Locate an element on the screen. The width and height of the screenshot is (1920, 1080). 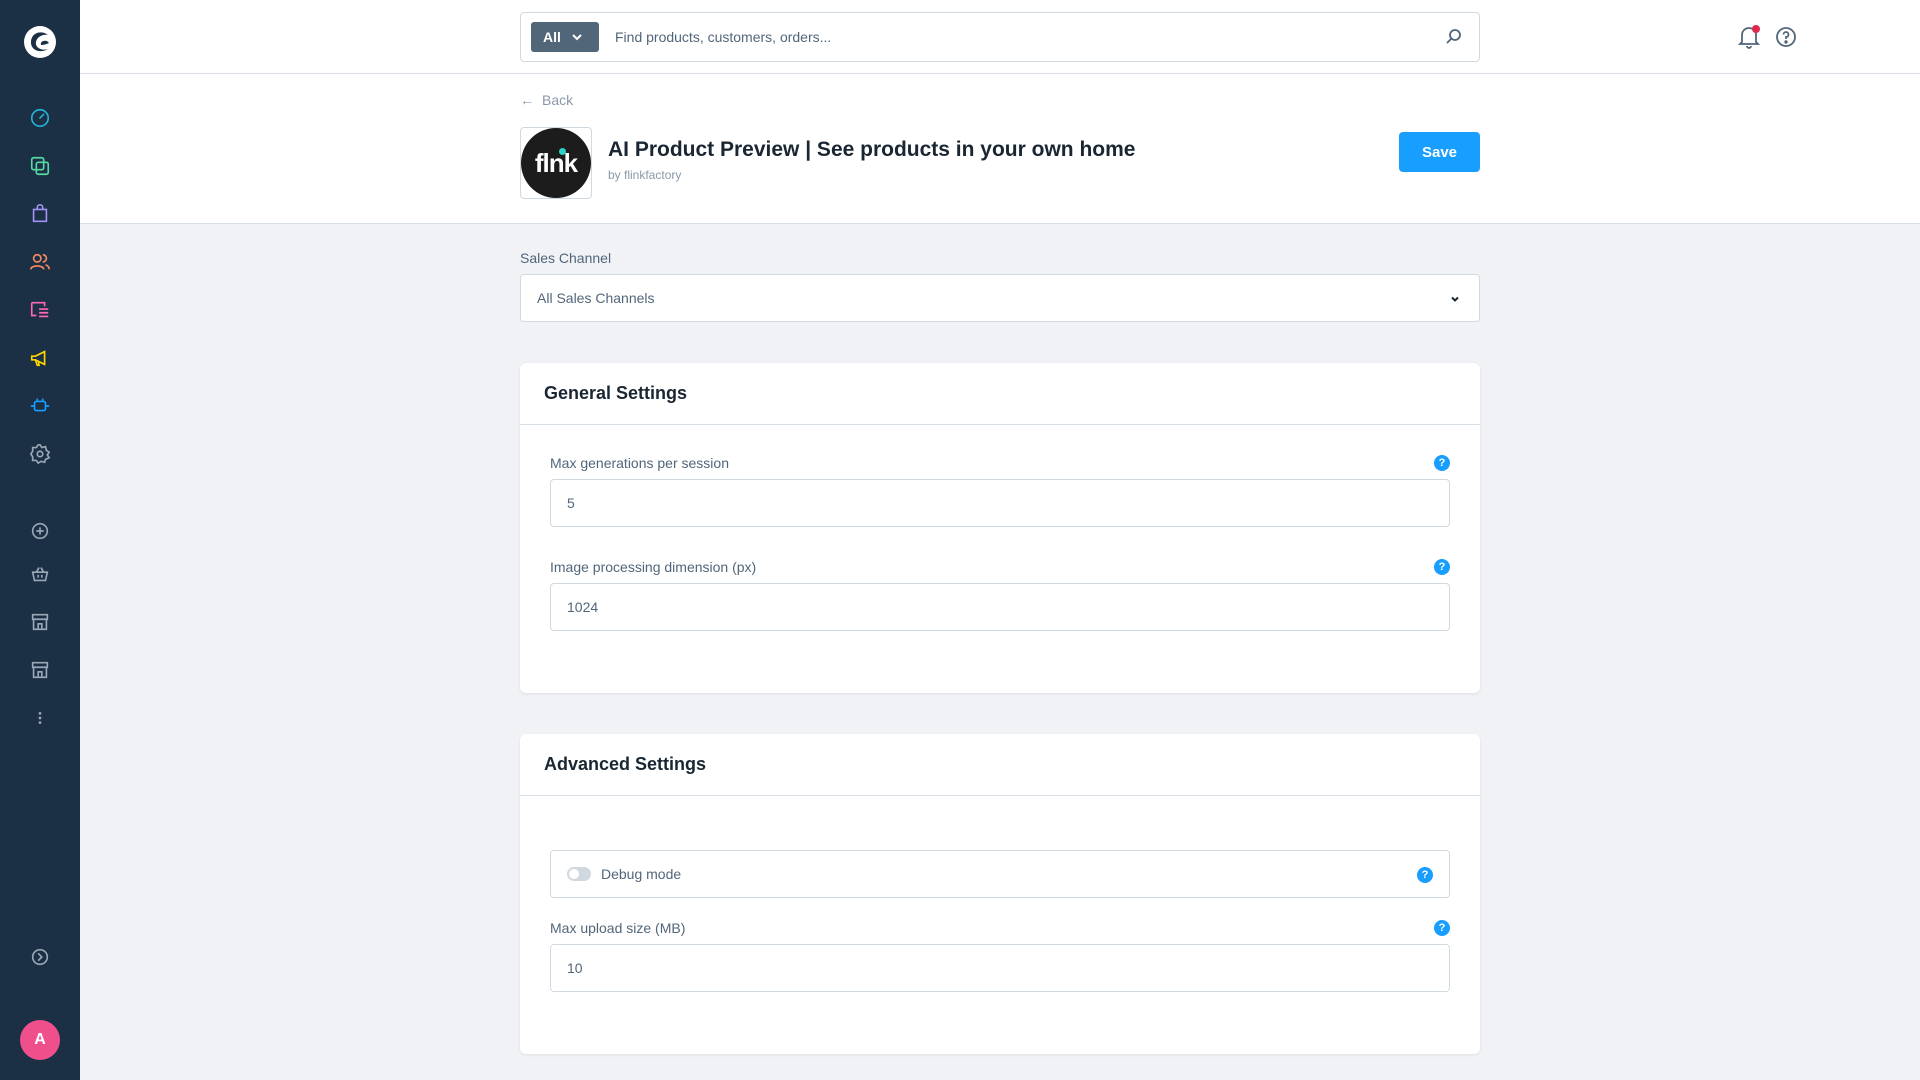
back-link: ← Back is located at coordinates (546, 100).